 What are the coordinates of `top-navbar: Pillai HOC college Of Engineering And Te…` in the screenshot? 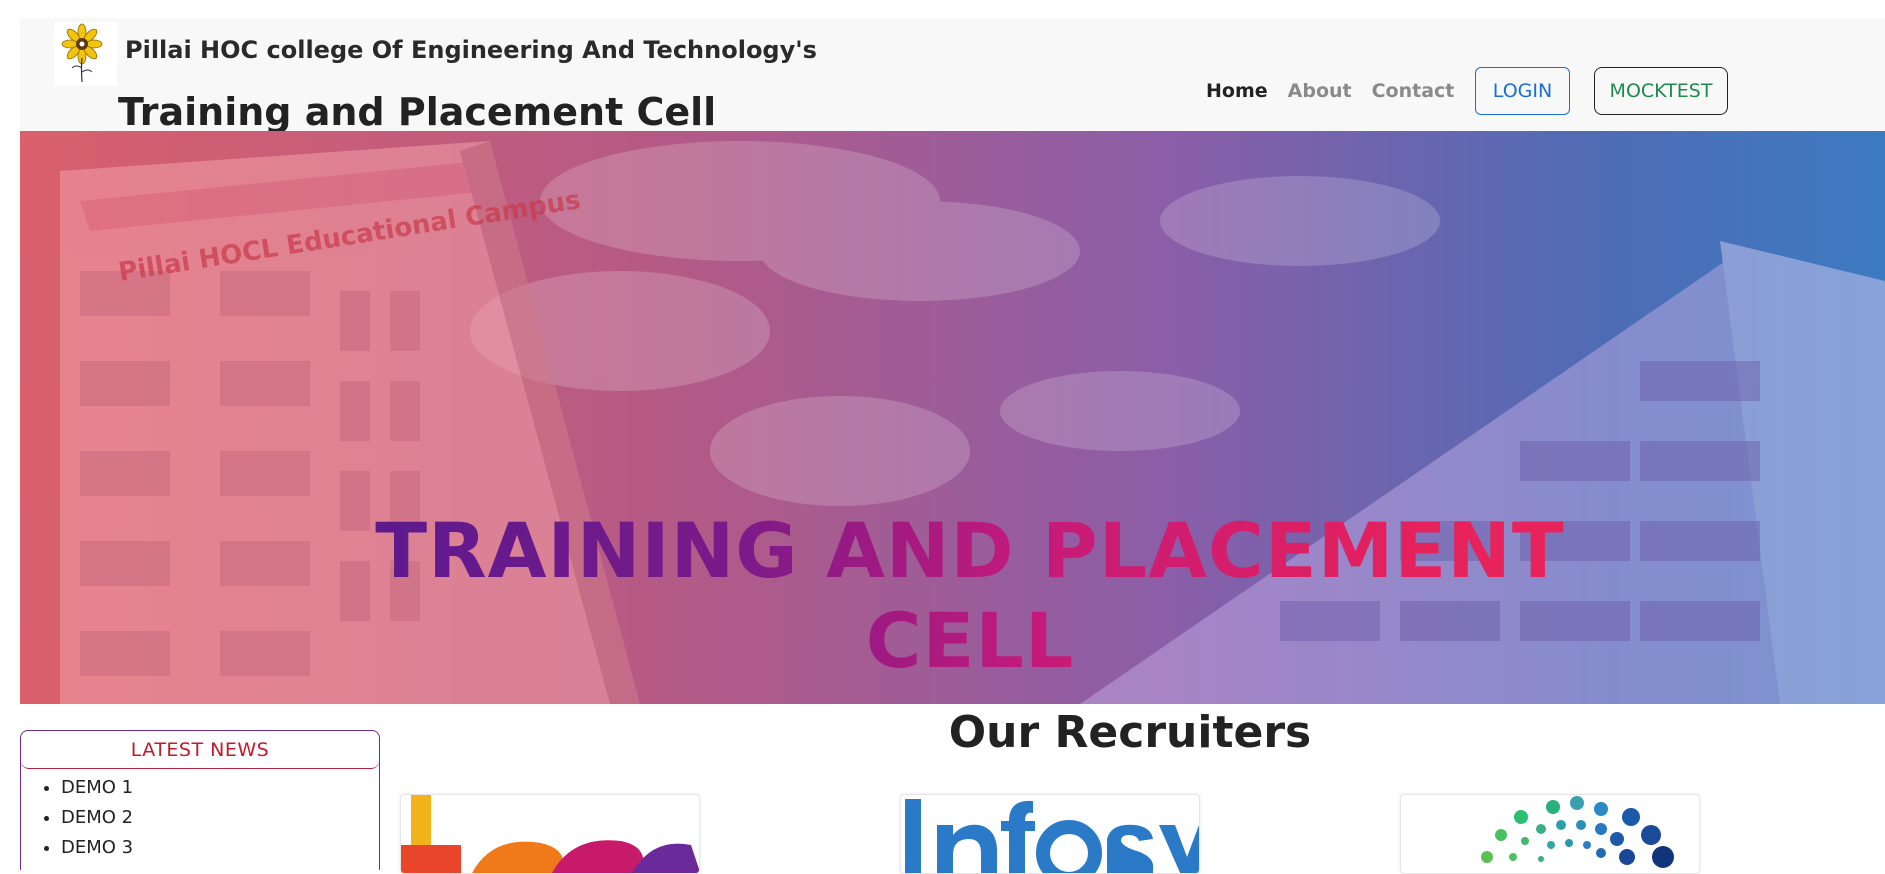 It's located at (952, 76).